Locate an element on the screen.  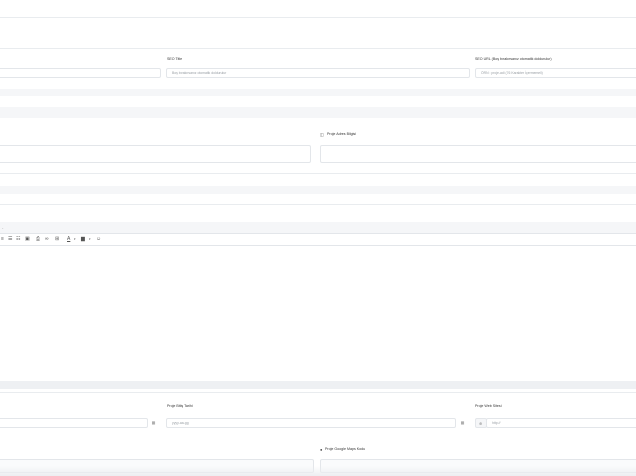
editor-toolbar-top is located at coordinates (318, 233).